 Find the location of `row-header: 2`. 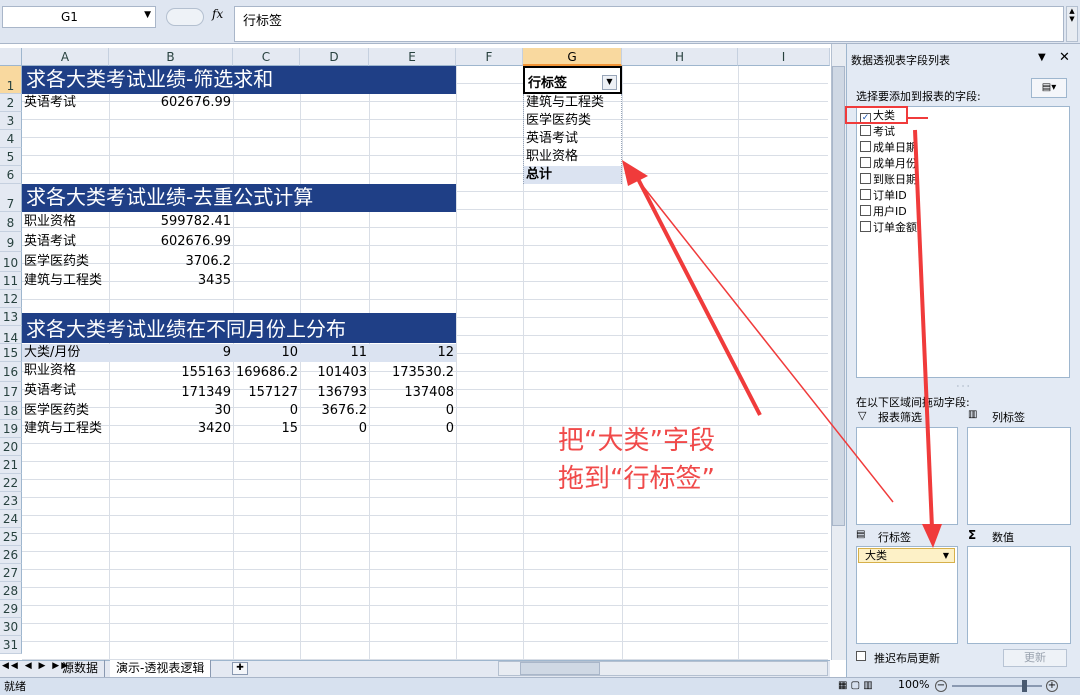

row-header: 2 is located at coordinates (11, 103).